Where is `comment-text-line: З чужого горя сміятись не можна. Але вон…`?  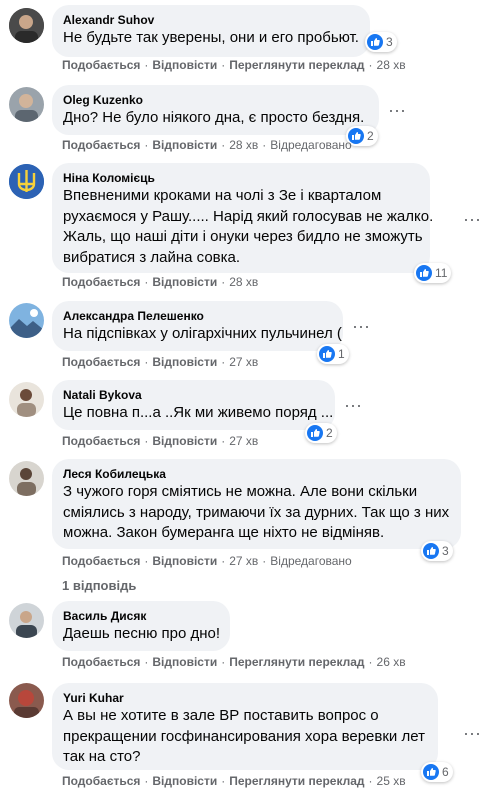
comment-text-line: З чужого горя сміятись не можна. Але вон… is located at coordinates (240, 491).